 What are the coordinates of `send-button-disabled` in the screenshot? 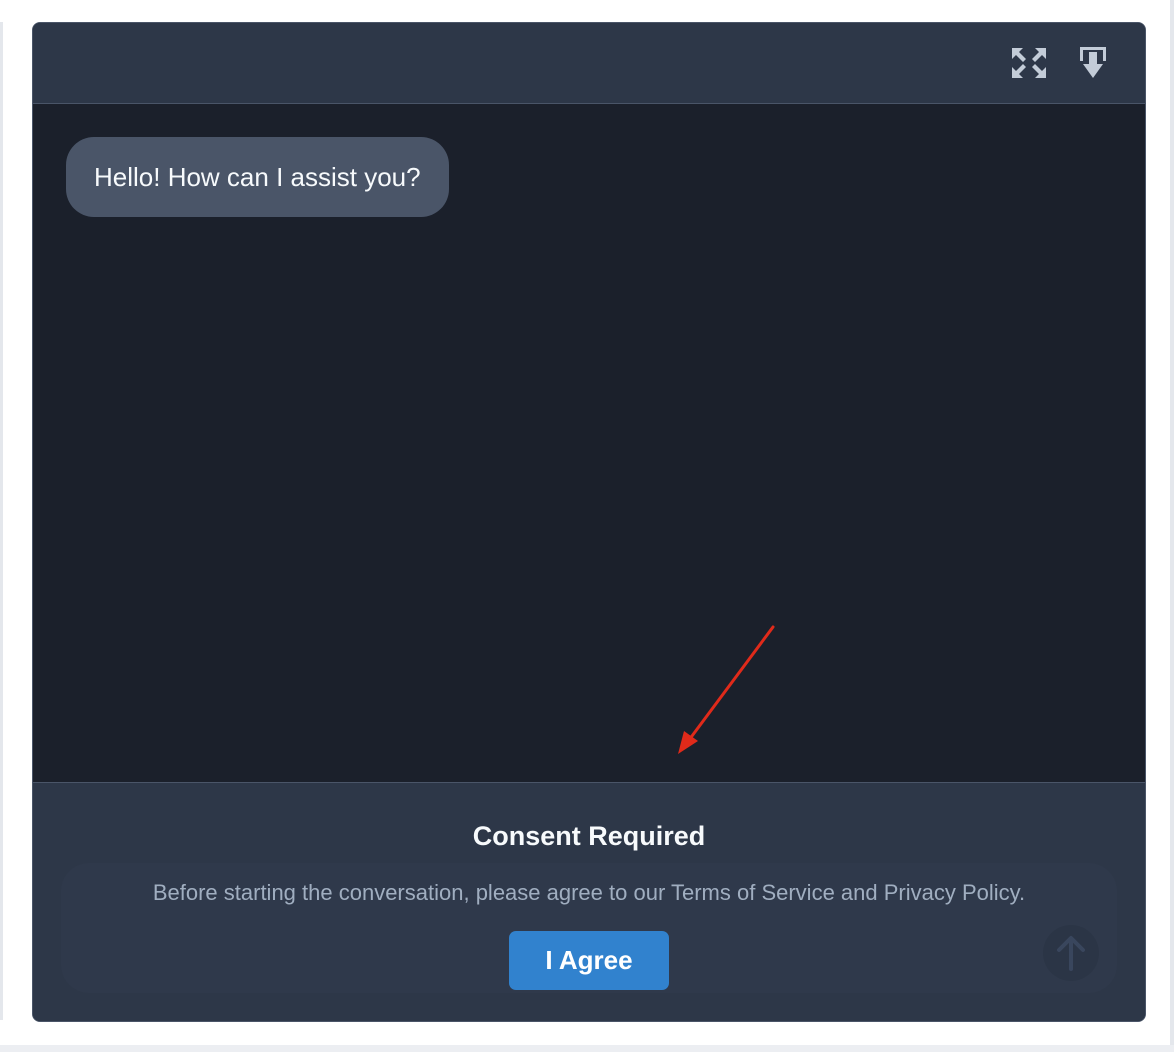 It's located at (1071, 953).